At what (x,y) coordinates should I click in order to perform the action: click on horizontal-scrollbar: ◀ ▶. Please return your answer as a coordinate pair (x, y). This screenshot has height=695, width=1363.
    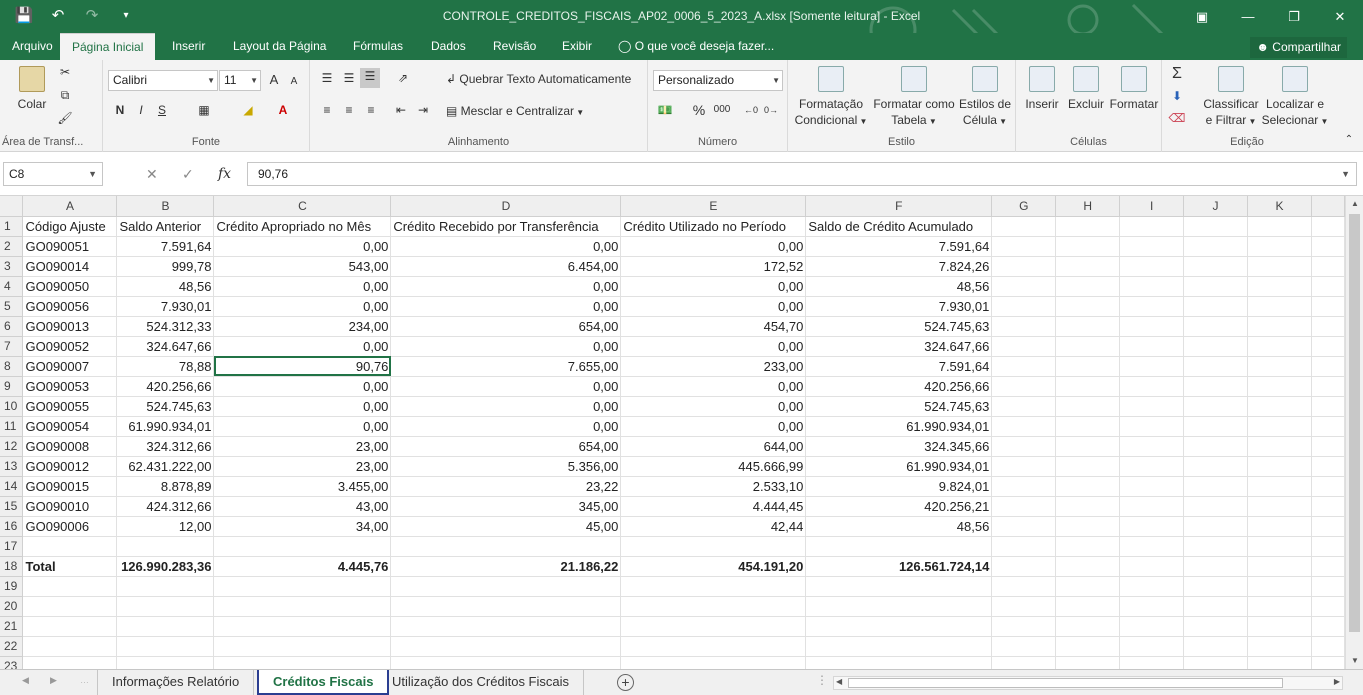
    Looking at the image, I should click on (1088, 683).